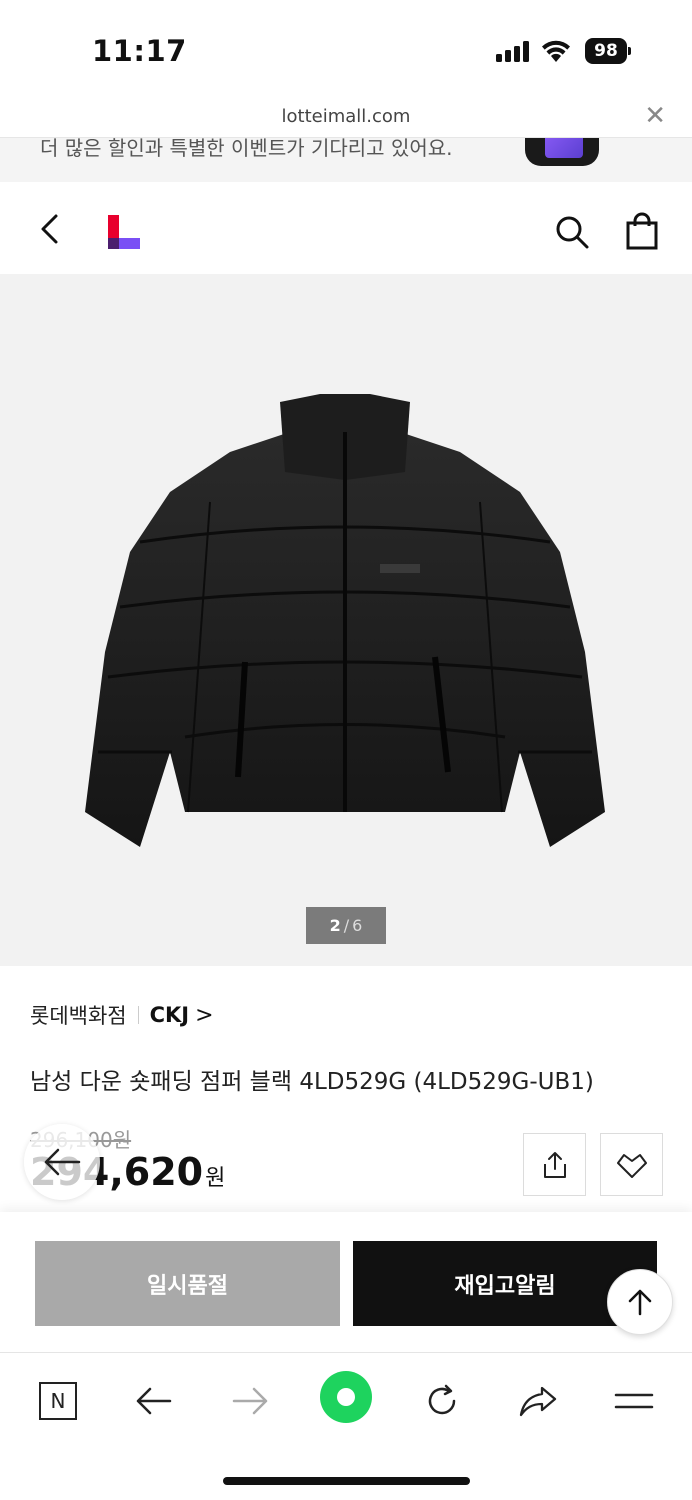 The height and width of the screenshot is (1500, 692). I want to click on brand-link: CKJ, so click(170, 1015).